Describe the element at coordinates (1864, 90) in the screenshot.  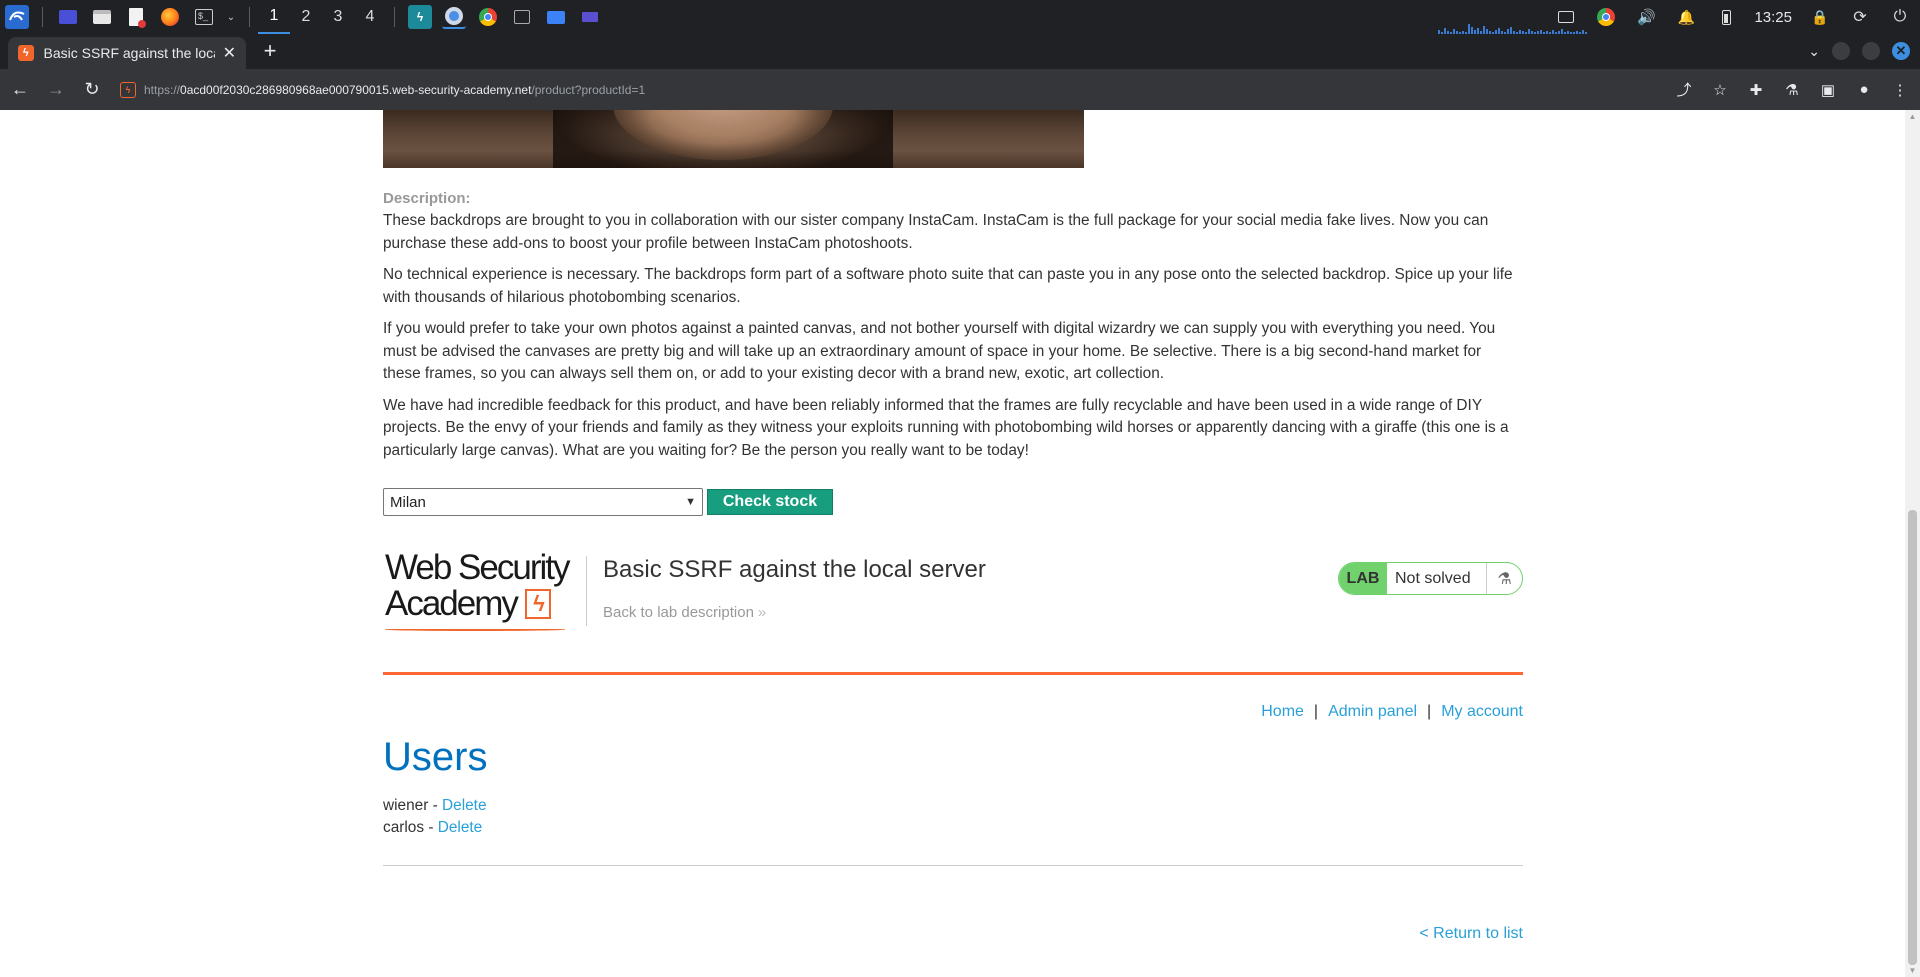
I see `profile-icon: ●` at that location.